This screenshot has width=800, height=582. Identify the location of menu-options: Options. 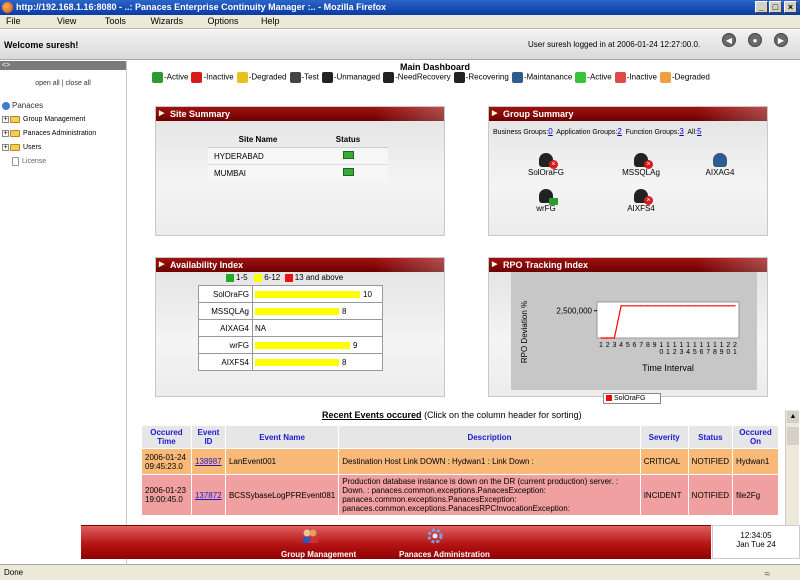
(224, 21).